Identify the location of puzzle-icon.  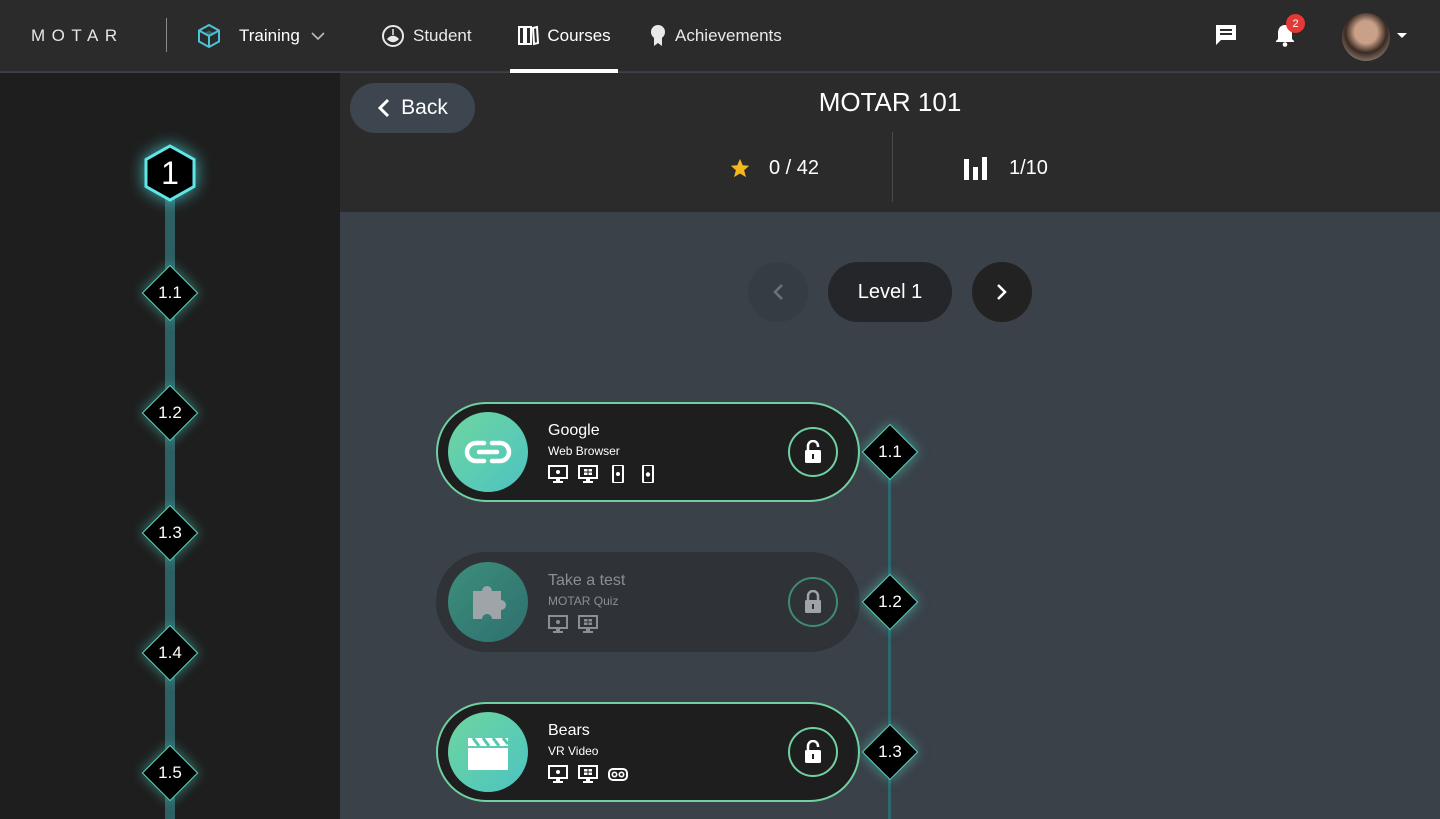
(489, 602).